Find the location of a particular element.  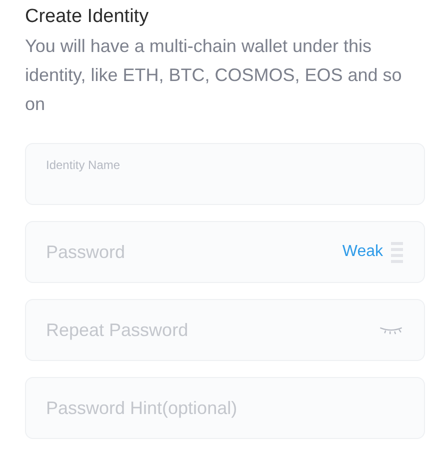

input-field: Identity Name is located at coordinates (225, 174).